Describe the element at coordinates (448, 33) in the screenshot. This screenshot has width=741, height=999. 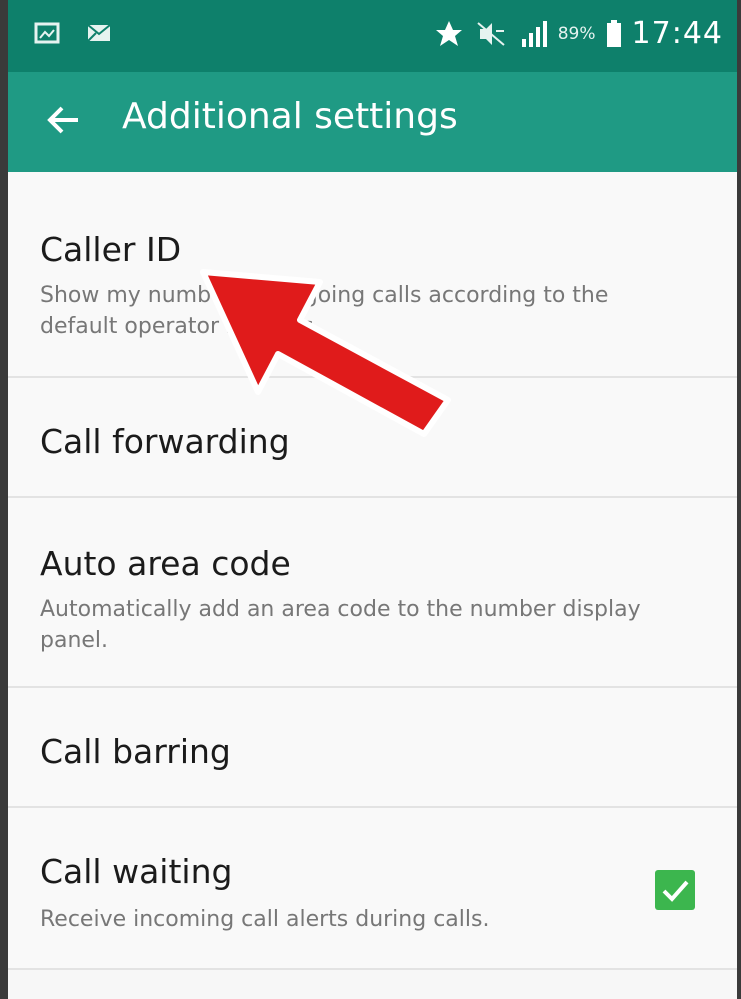
I see `star-icon` at that location.